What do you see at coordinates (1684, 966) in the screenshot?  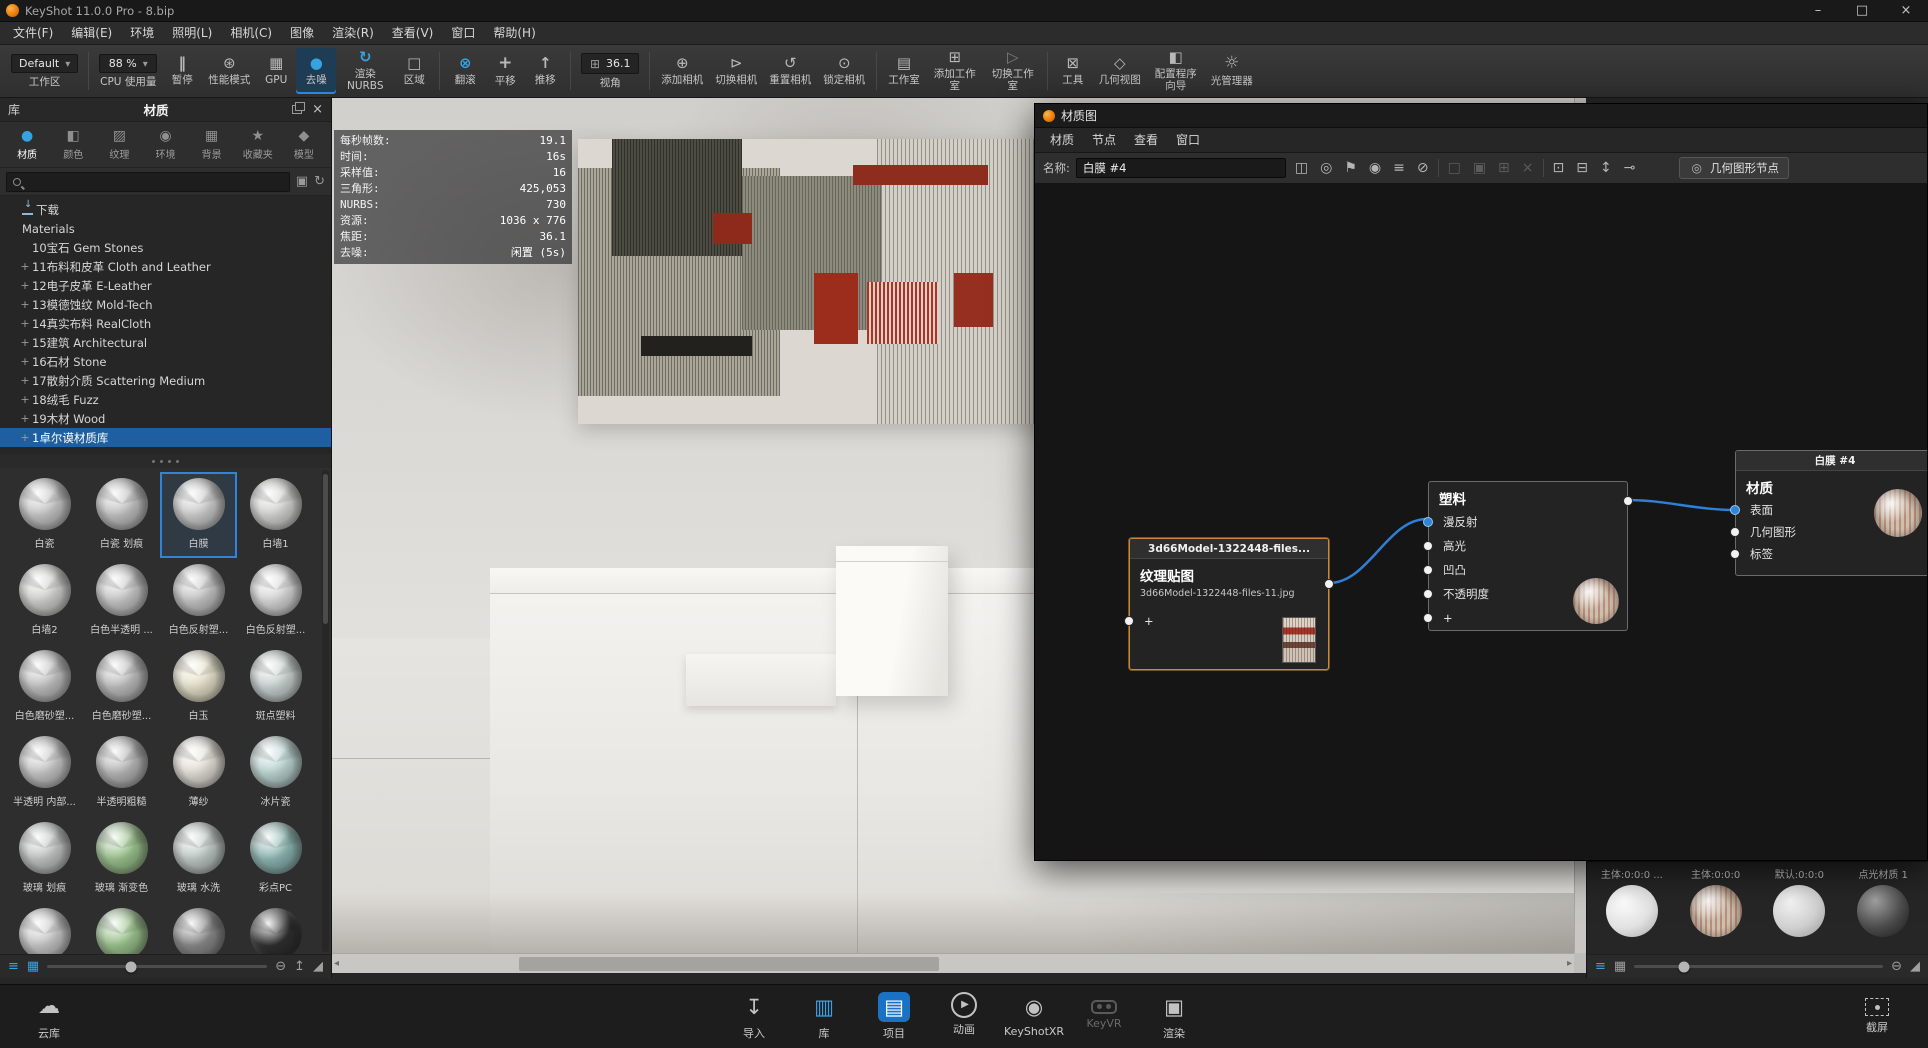 I see `slider-knob` at bounding box center [1684, 966].